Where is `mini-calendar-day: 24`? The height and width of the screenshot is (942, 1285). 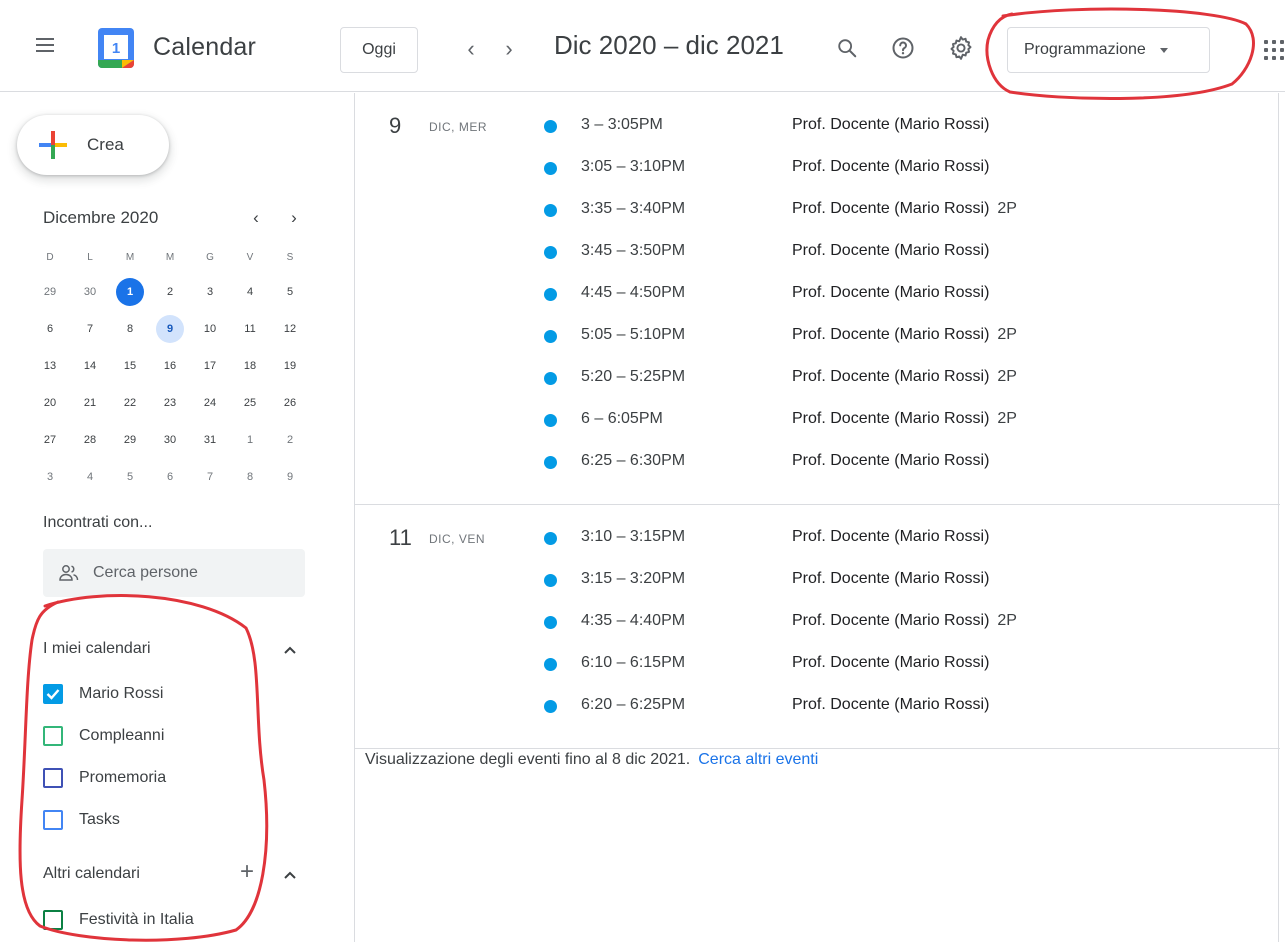
mini-calendar-day: 24 is located at coordinates (210, 403).